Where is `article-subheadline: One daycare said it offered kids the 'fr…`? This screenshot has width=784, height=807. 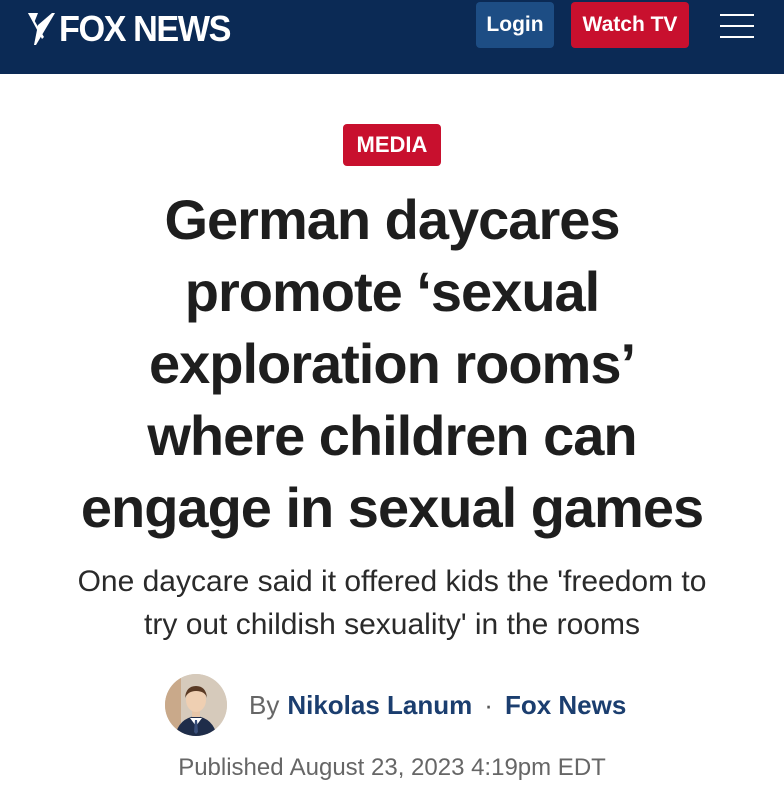
article-subheadline: One daycare said it offered kids the 'fr… is located at coordinates (392, 603).